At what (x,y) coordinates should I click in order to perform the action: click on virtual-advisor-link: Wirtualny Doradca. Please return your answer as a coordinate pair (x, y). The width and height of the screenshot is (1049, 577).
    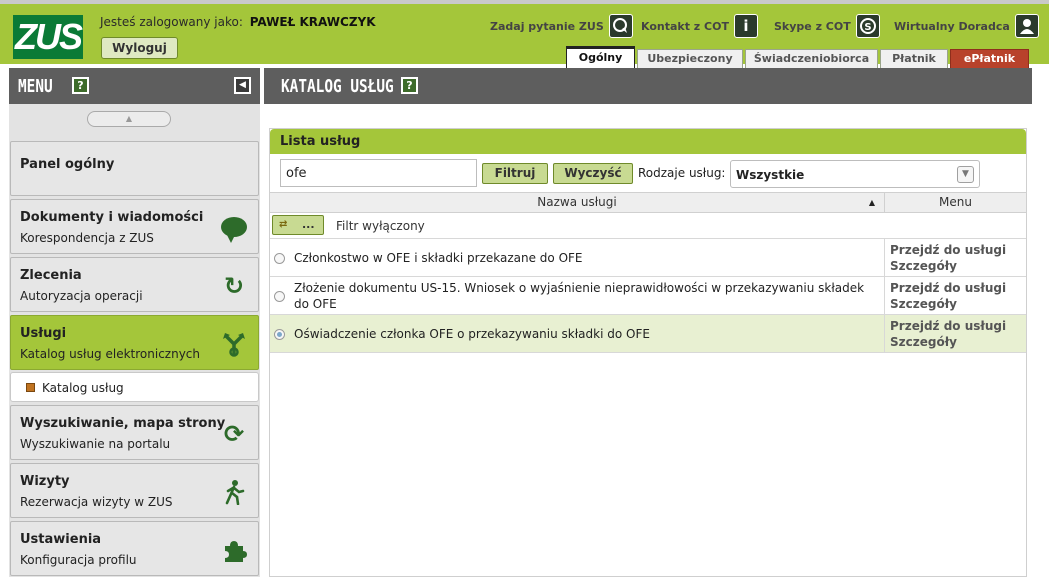
    Looking at the image, I should click on (966, 26).